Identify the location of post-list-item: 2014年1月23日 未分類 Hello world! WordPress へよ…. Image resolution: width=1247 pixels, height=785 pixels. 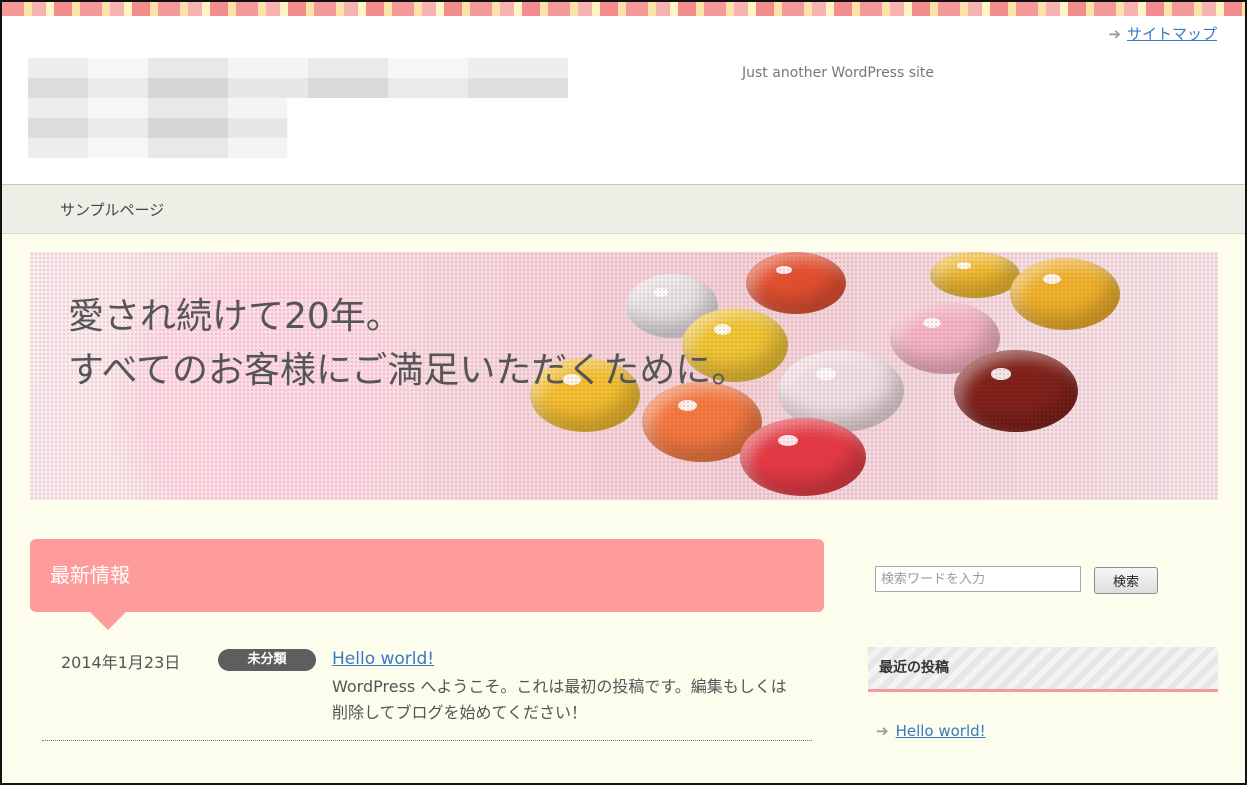
(427, 691).